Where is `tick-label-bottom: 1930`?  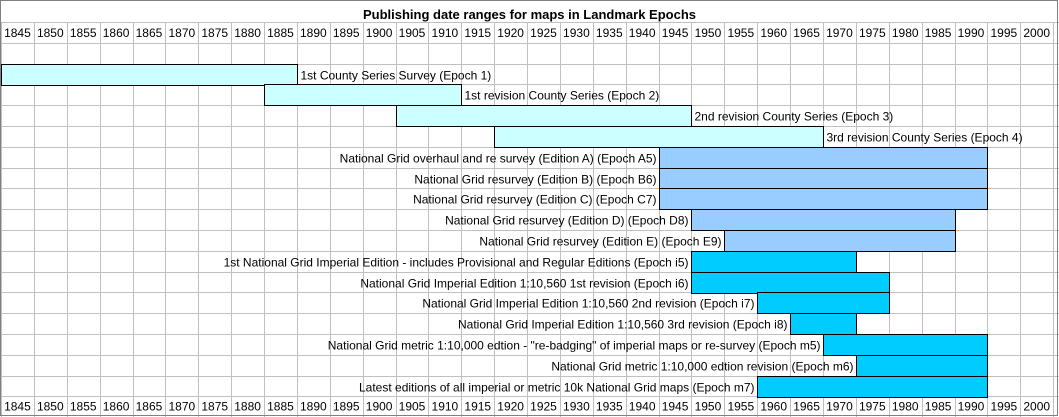 tick-label-bottom: 1930 is located at coordinates (576, 406).